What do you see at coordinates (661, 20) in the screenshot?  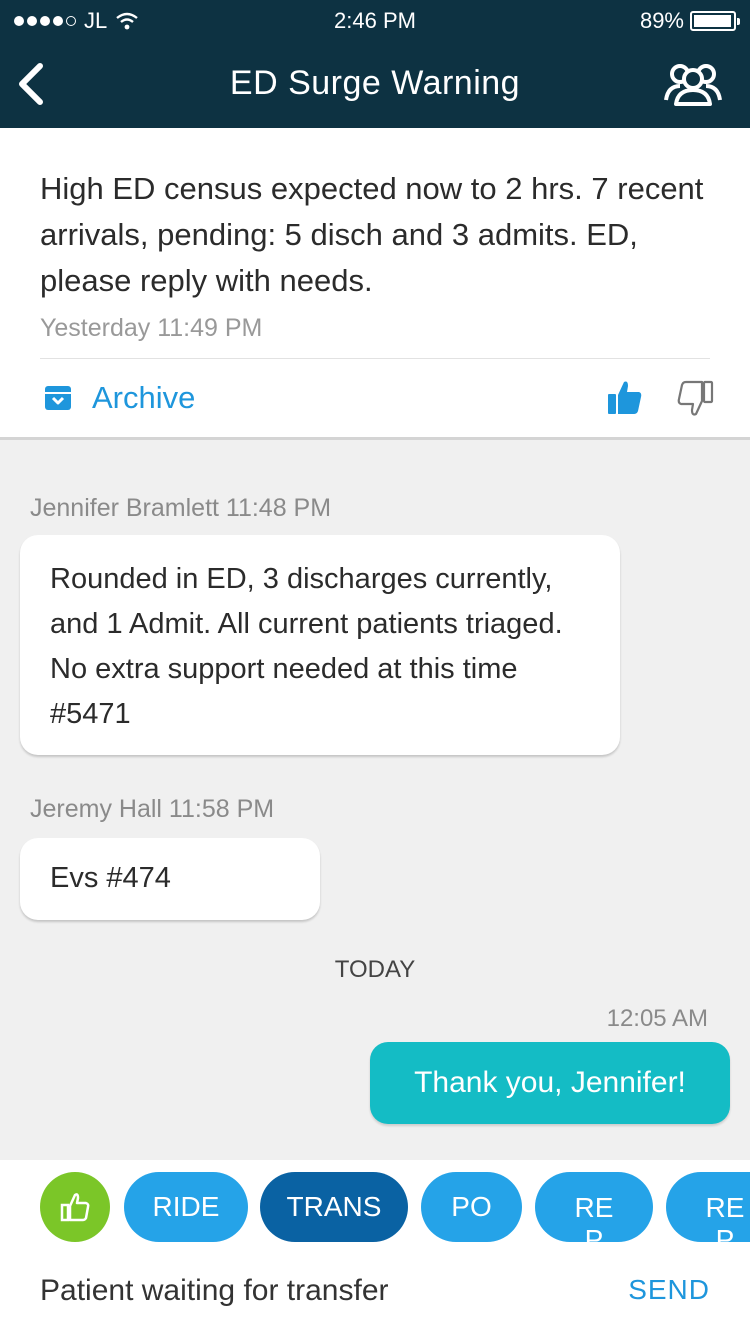 I see `battery-percent: 89%` at bounding box center [661, 20].